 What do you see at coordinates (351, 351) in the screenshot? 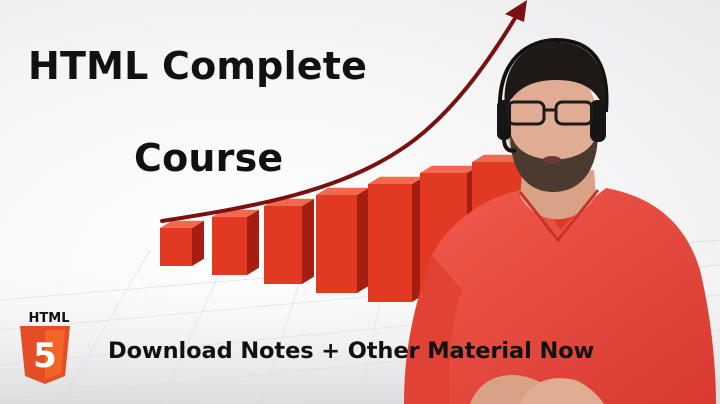
I see `download-notes-cta: Download Notes + Other Material Now` at bounding box center [351, 351].